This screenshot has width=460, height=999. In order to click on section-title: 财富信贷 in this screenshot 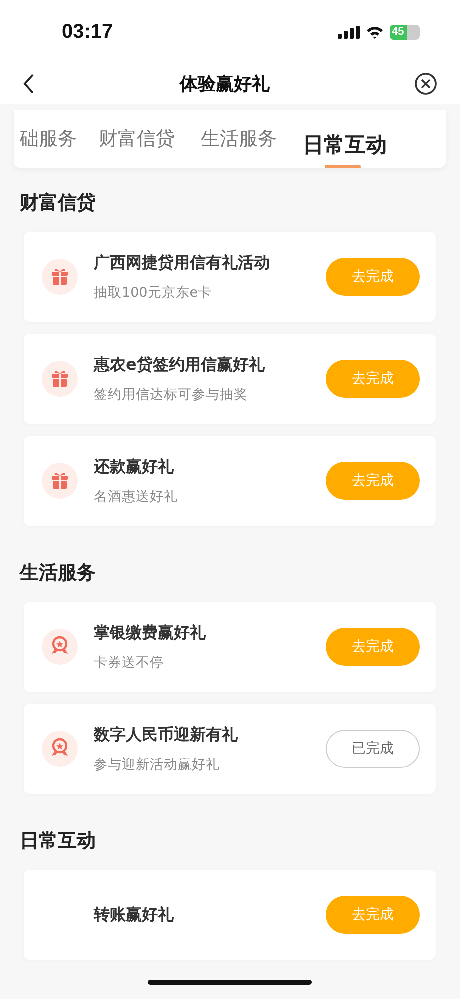, I will do `click(57, 203)`.